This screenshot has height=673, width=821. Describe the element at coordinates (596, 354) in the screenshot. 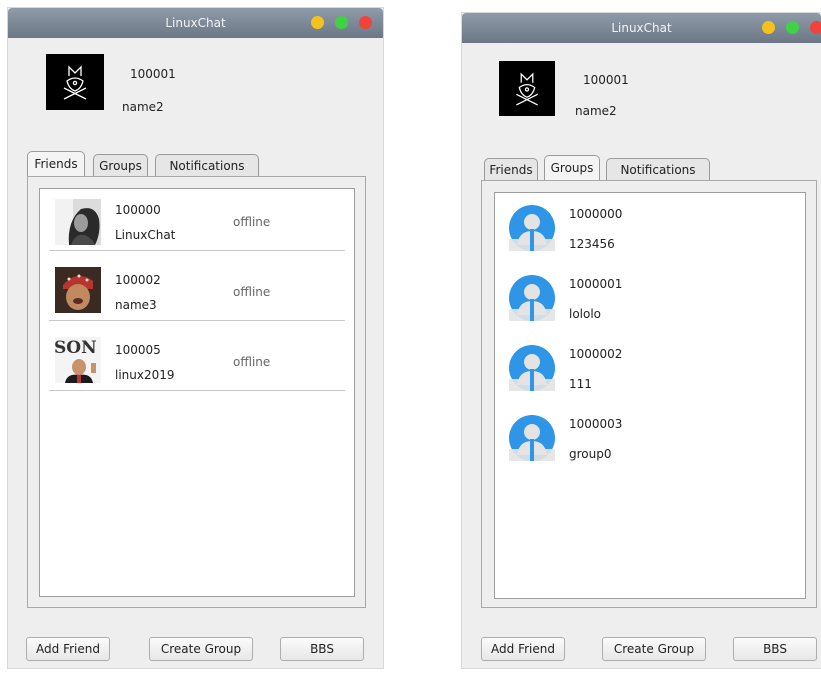

I see `group-id: 1000002` at that location.